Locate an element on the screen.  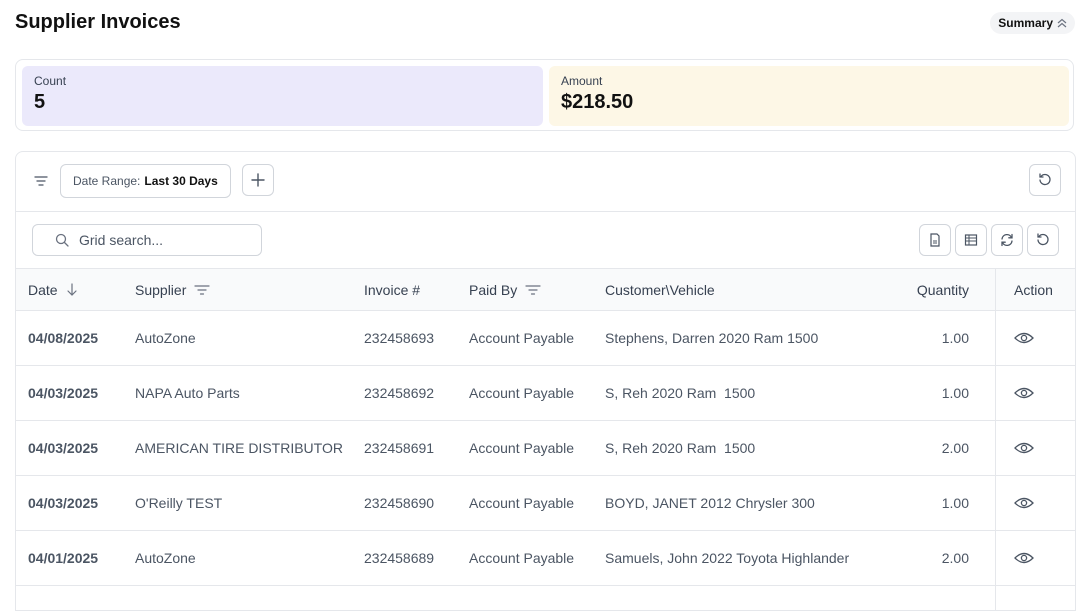
column-label: Customer\Vehicle is located at coordinates (660, 290).